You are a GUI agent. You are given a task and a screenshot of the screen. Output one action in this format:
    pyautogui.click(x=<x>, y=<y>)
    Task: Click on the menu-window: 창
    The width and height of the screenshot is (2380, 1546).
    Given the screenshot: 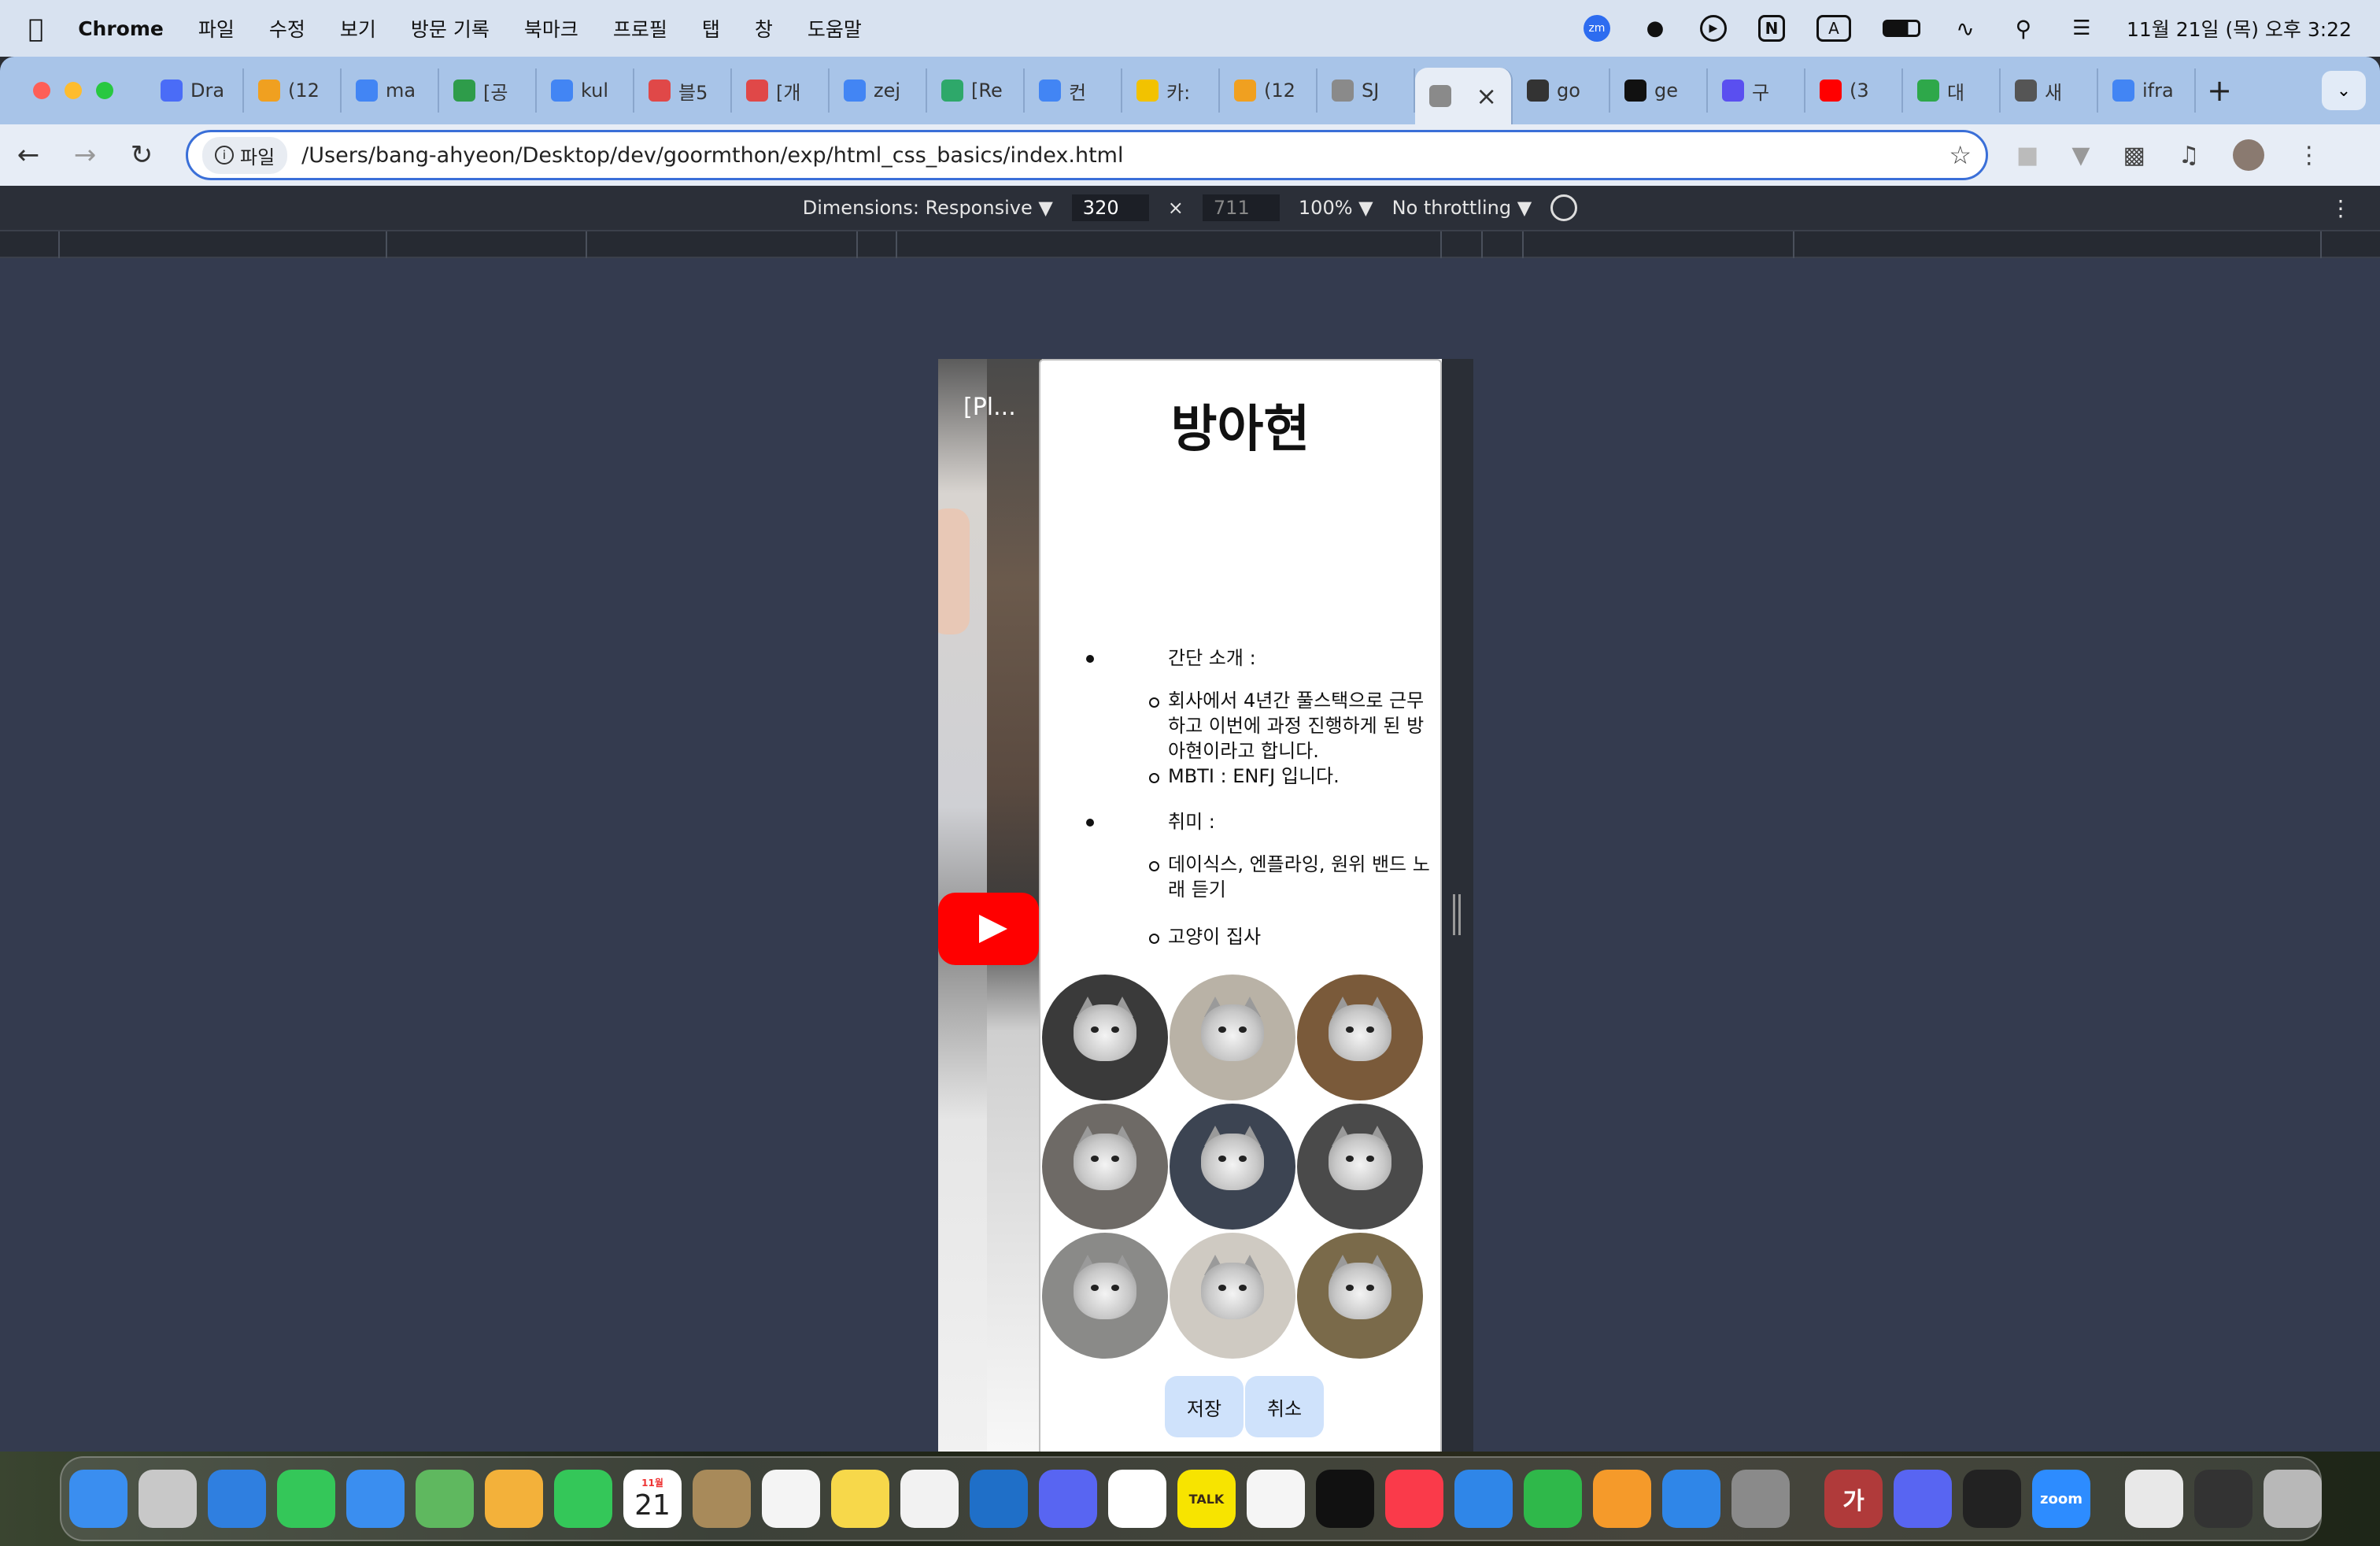 What is the action you would take?
    pyautogui.click(x=764, y=28)
    